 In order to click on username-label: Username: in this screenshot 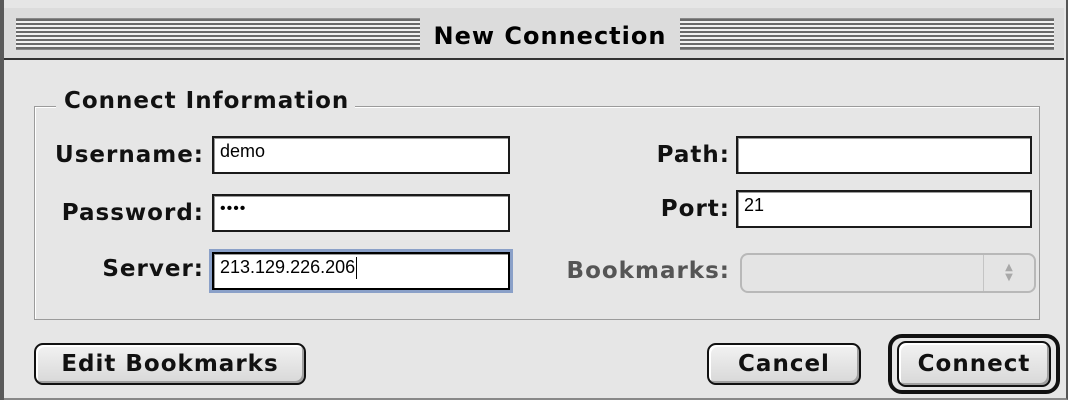, I will do `click(129, 155)`.